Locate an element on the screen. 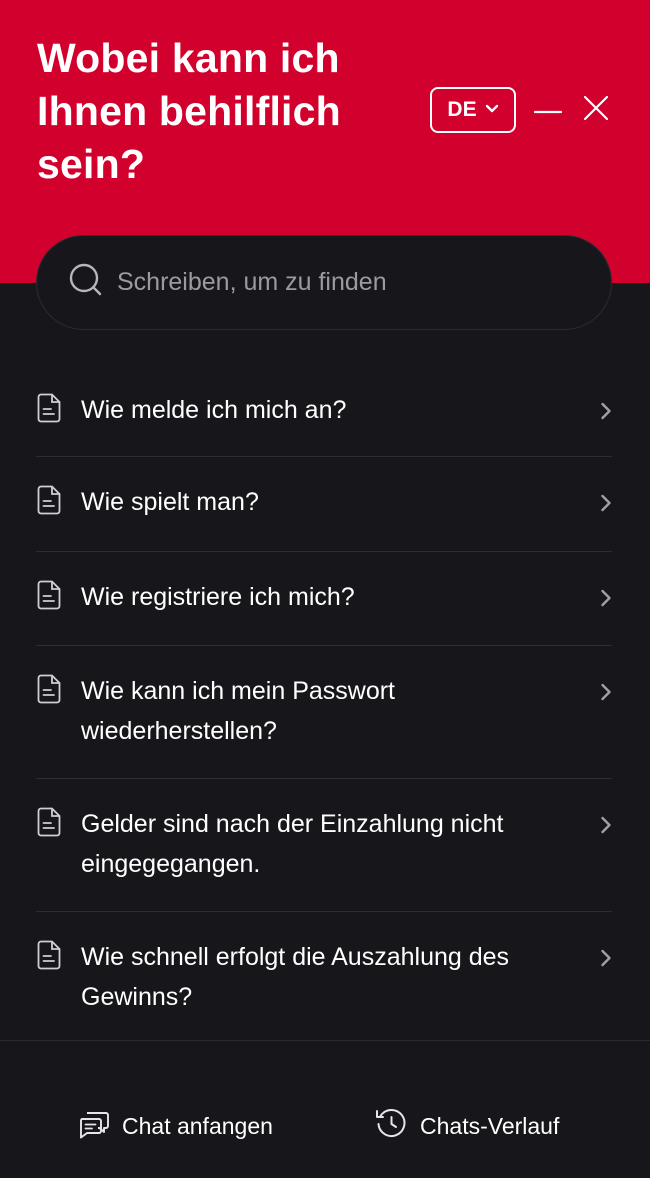 The height and width of the screenshot is (1178, 650). language-label: DE is located at coordinates (462, 109).